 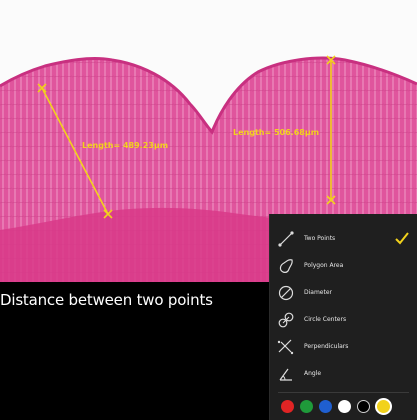 What do you see at coordinates (306, 406) in the screenshot?
I see `color-swatch-green` at bounding box center [306, 406].